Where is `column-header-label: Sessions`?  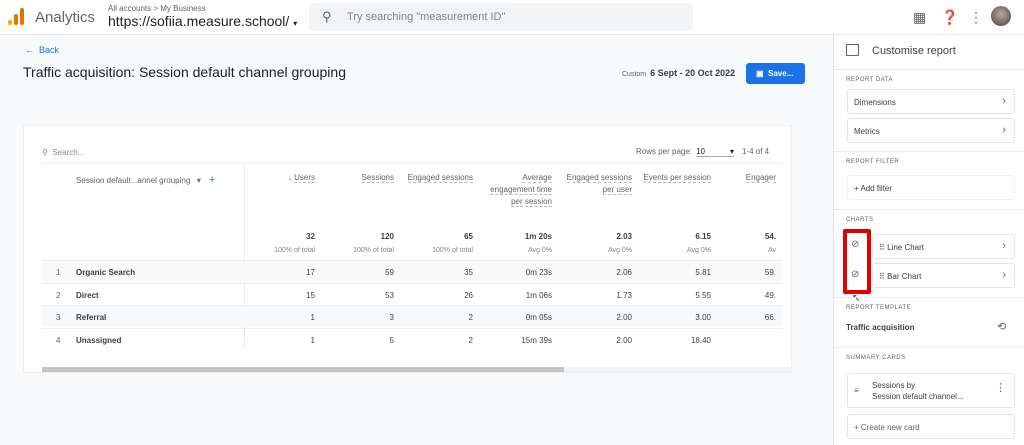
column-header-label: Sessions is located at coordinates (377, 178).